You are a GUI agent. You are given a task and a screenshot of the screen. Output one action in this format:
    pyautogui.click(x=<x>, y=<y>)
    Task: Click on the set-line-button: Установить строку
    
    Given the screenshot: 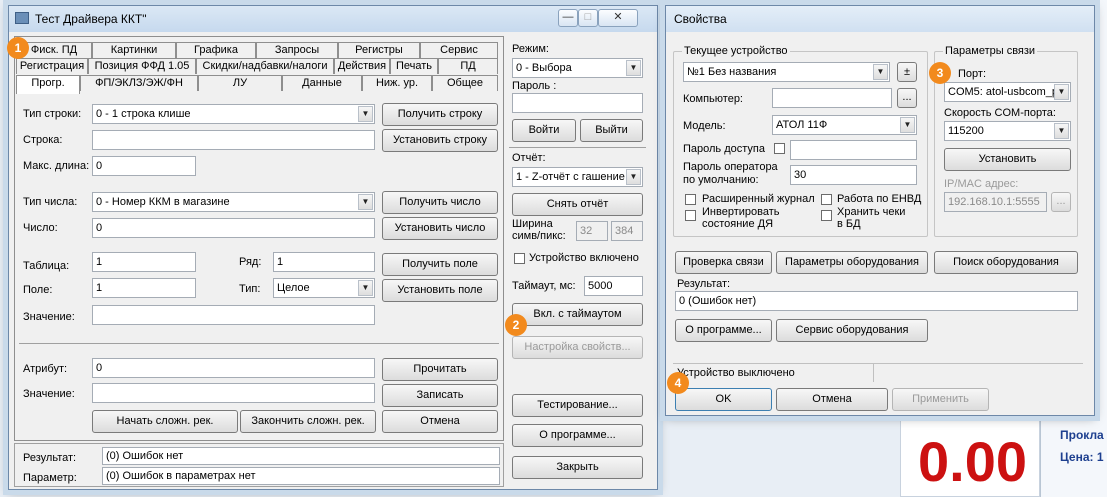 What is the action you would take?
    pyautogui.click(x=440, y=140)
    